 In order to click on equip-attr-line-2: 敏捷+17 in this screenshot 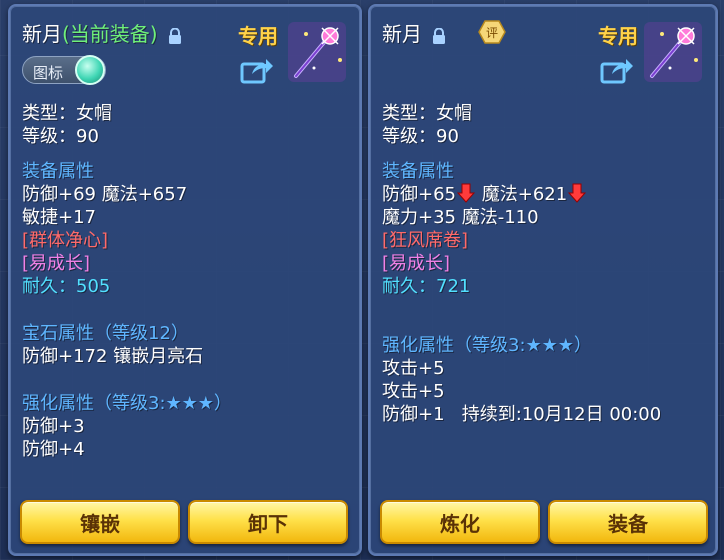, I will do `click(59, 217)`.